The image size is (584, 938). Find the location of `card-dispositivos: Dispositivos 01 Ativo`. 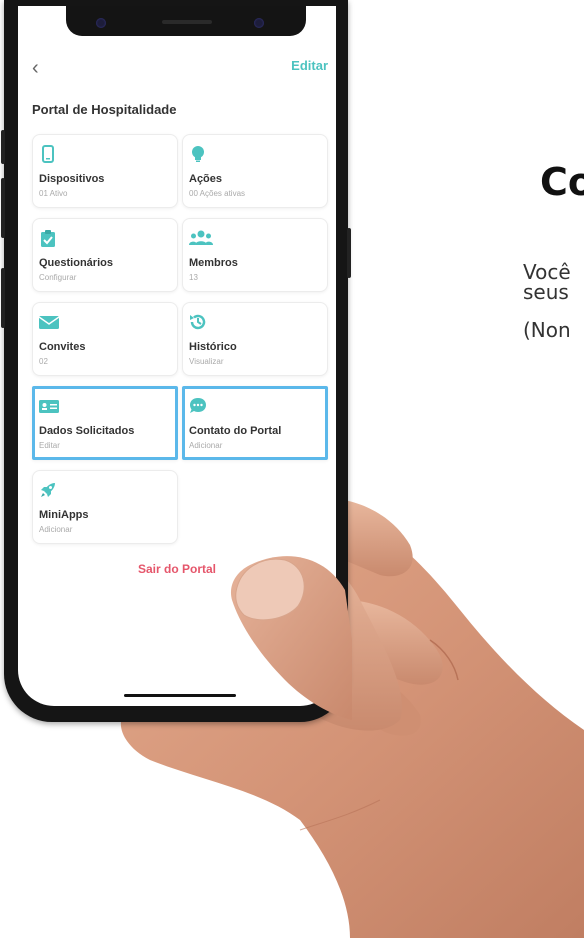

card-dispositivos: Dispositivos 01 Ativo is located at coordinates (105, 171).